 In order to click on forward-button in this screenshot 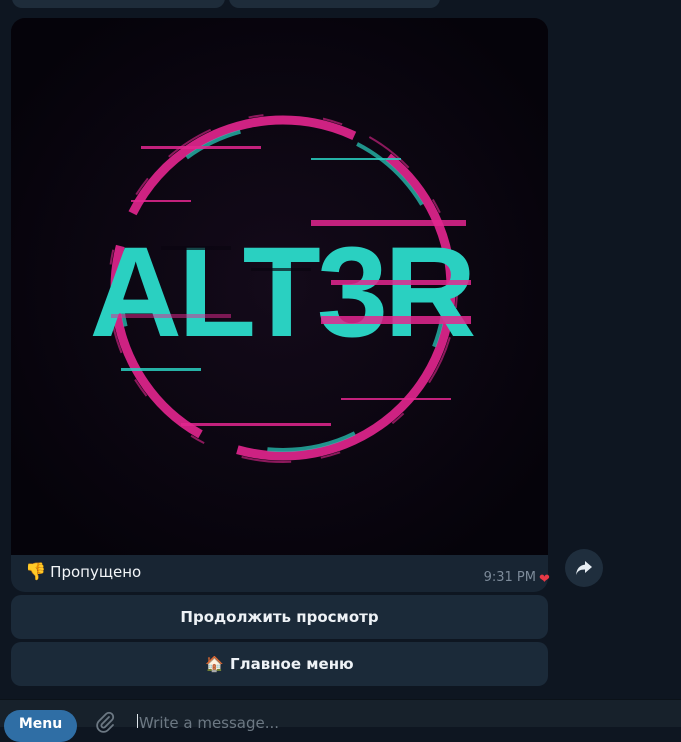, I will do `click(584, 568)`.